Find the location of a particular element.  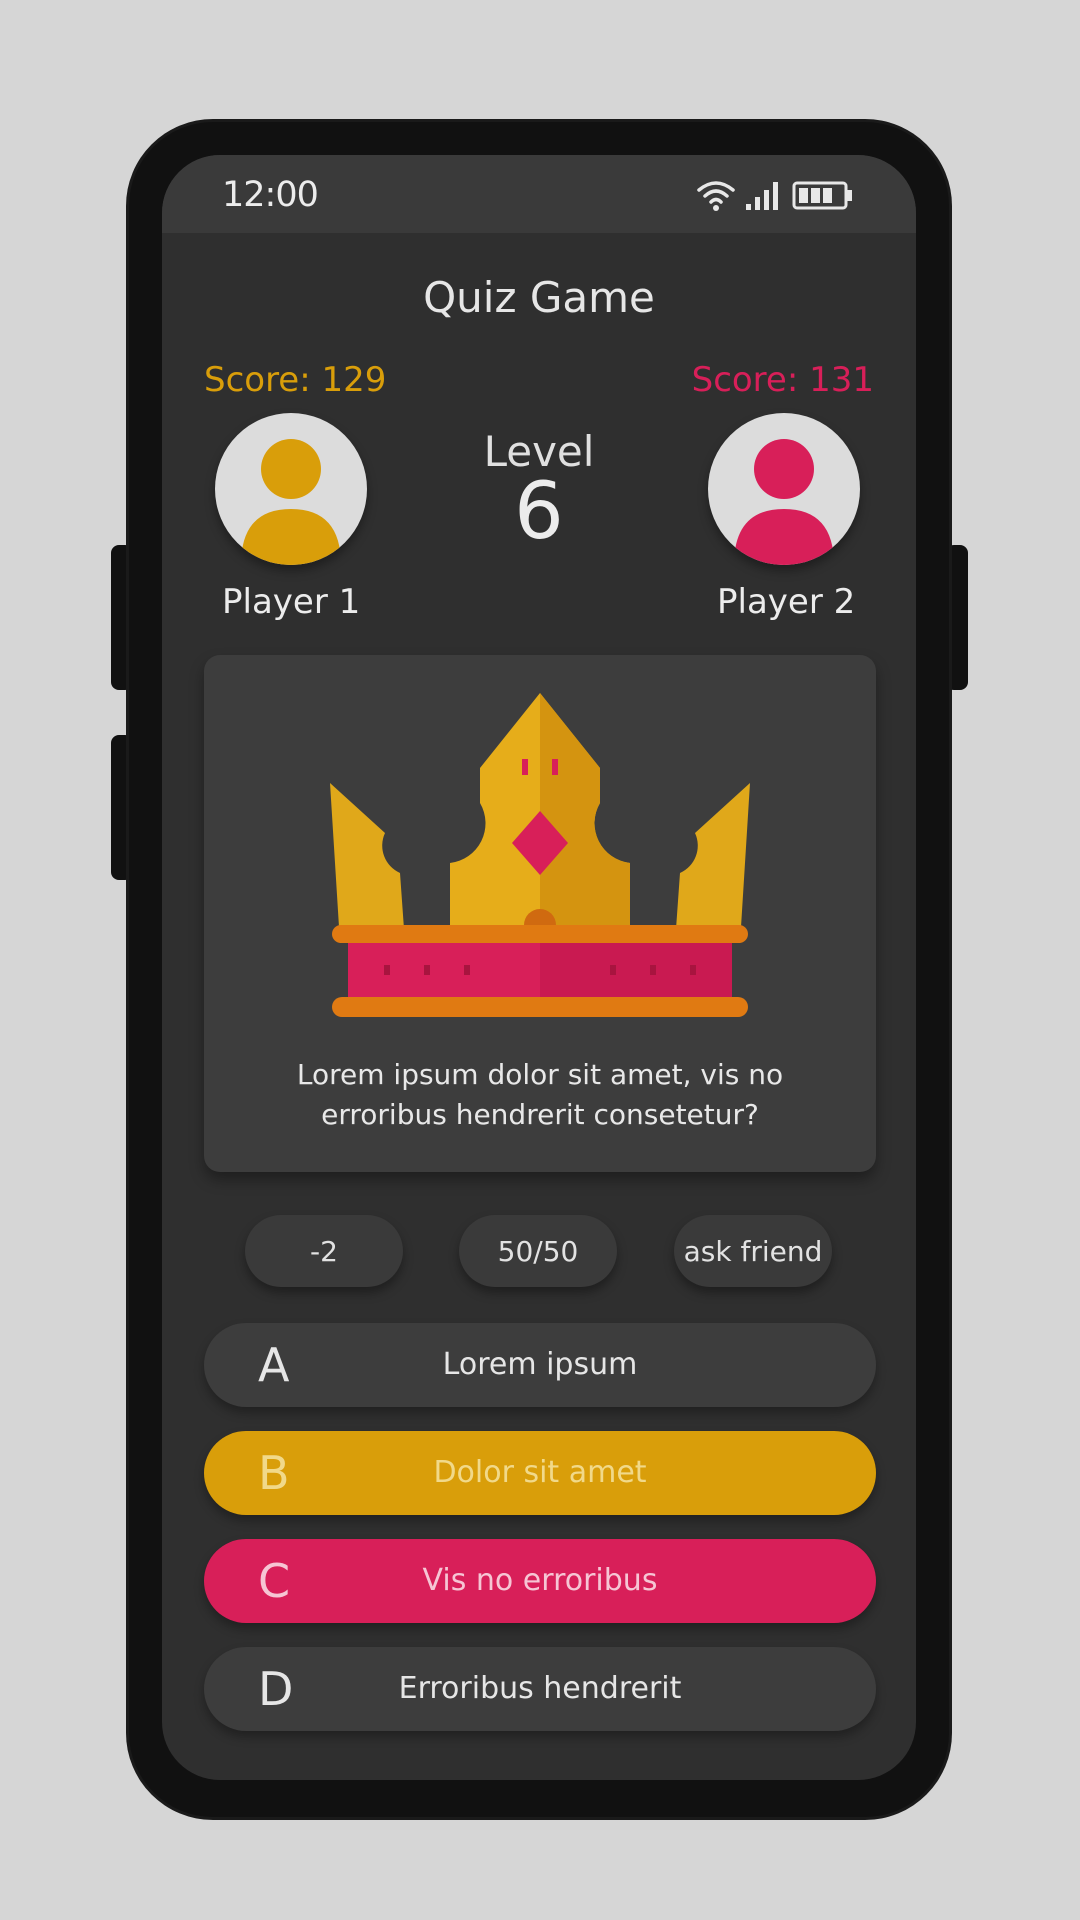

power-button is located at coordinates (957, 617).